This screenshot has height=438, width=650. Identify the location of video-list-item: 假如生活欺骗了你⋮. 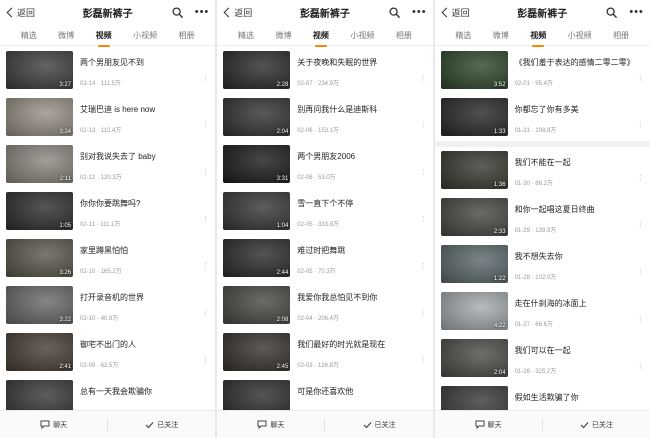
(542, 396).